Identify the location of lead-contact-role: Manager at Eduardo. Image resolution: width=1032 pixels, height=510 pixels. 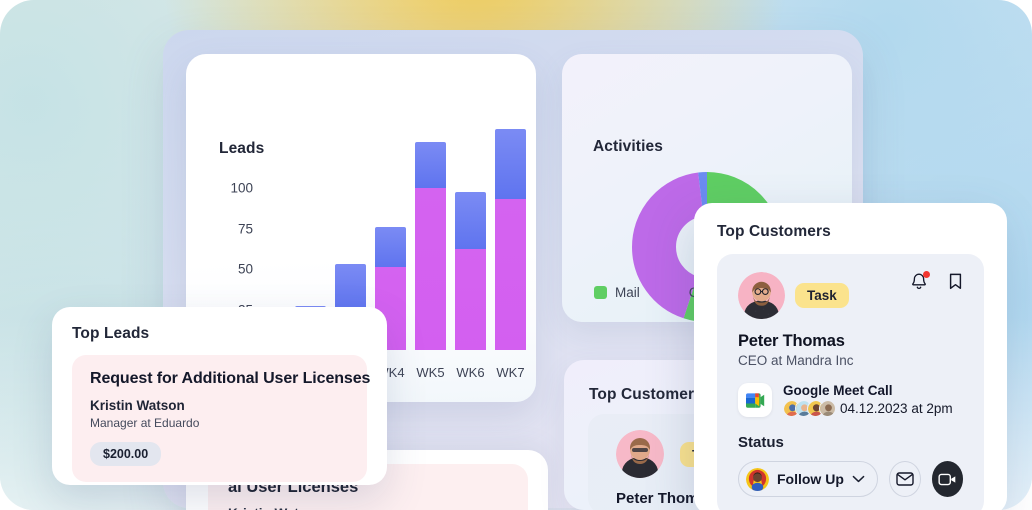
(145, 423).